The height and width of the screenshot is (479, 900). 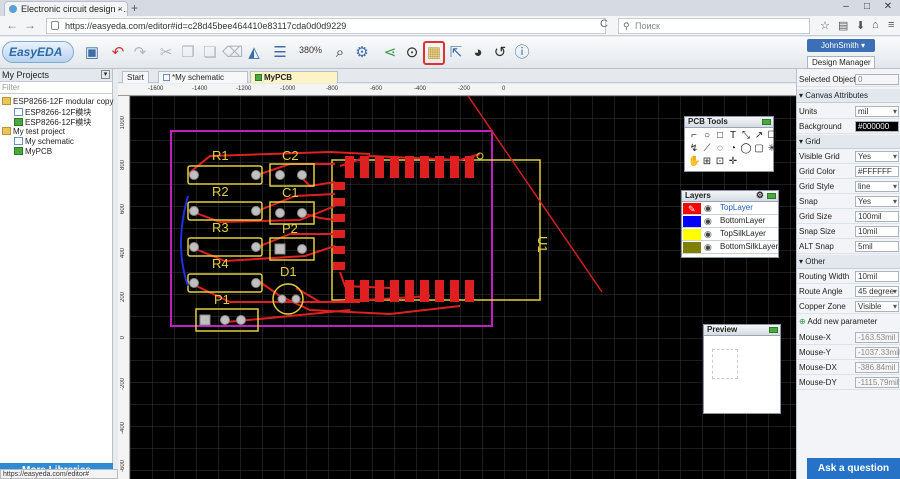 I want to click on layer-row-toplayer: ✎ ◉ TopLayer, so click(x=730, y=208).